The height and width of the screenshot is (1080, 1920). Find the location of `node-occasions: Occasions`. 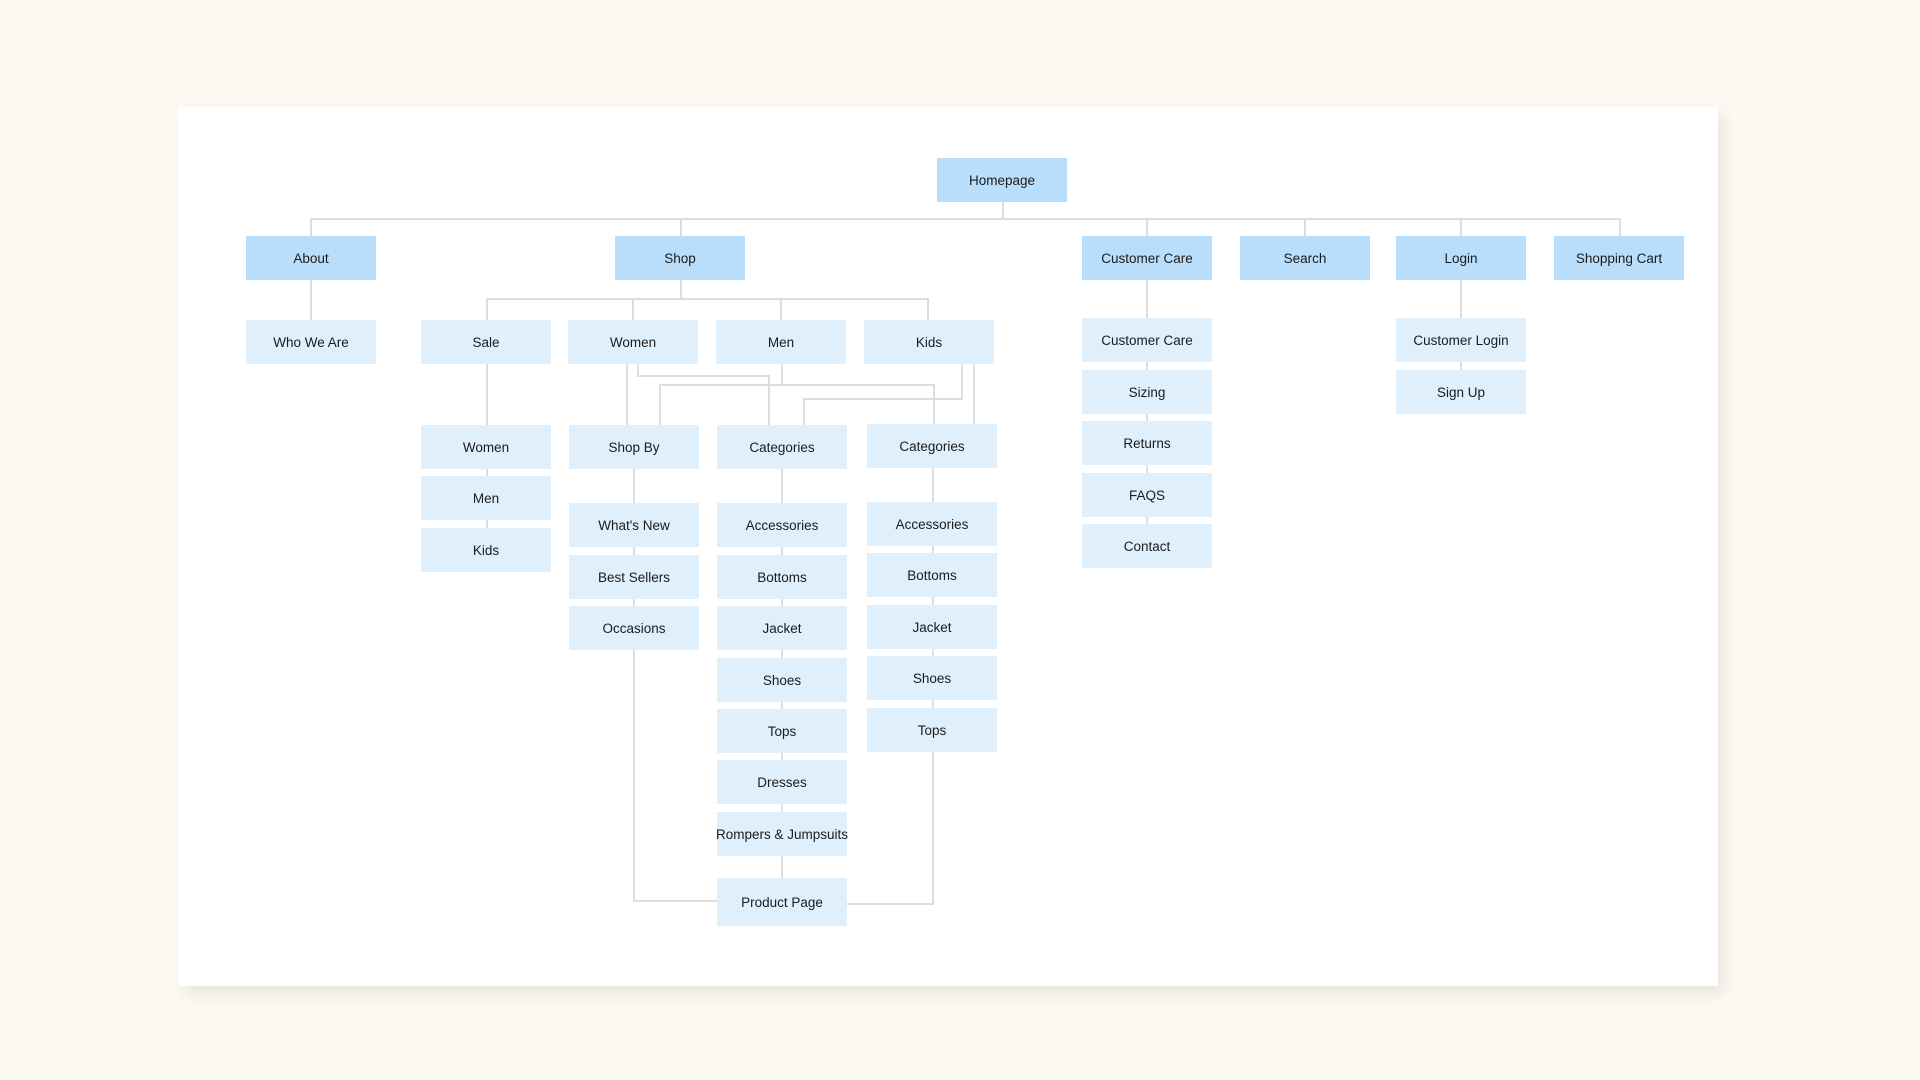

node-occasions: Occasions is located at coordinates (634, 628).